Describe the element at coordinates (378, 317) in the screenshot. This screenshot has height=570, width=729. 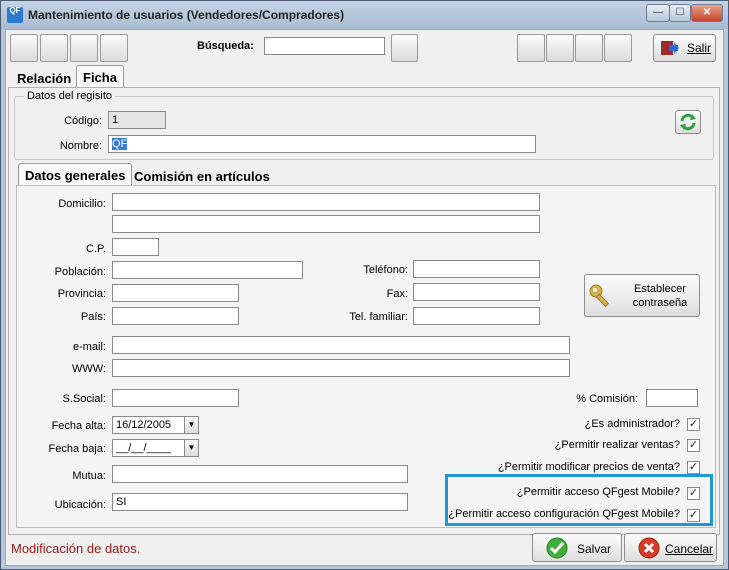
I see `tel-familiar-label: Tel. familiar:` at that location.